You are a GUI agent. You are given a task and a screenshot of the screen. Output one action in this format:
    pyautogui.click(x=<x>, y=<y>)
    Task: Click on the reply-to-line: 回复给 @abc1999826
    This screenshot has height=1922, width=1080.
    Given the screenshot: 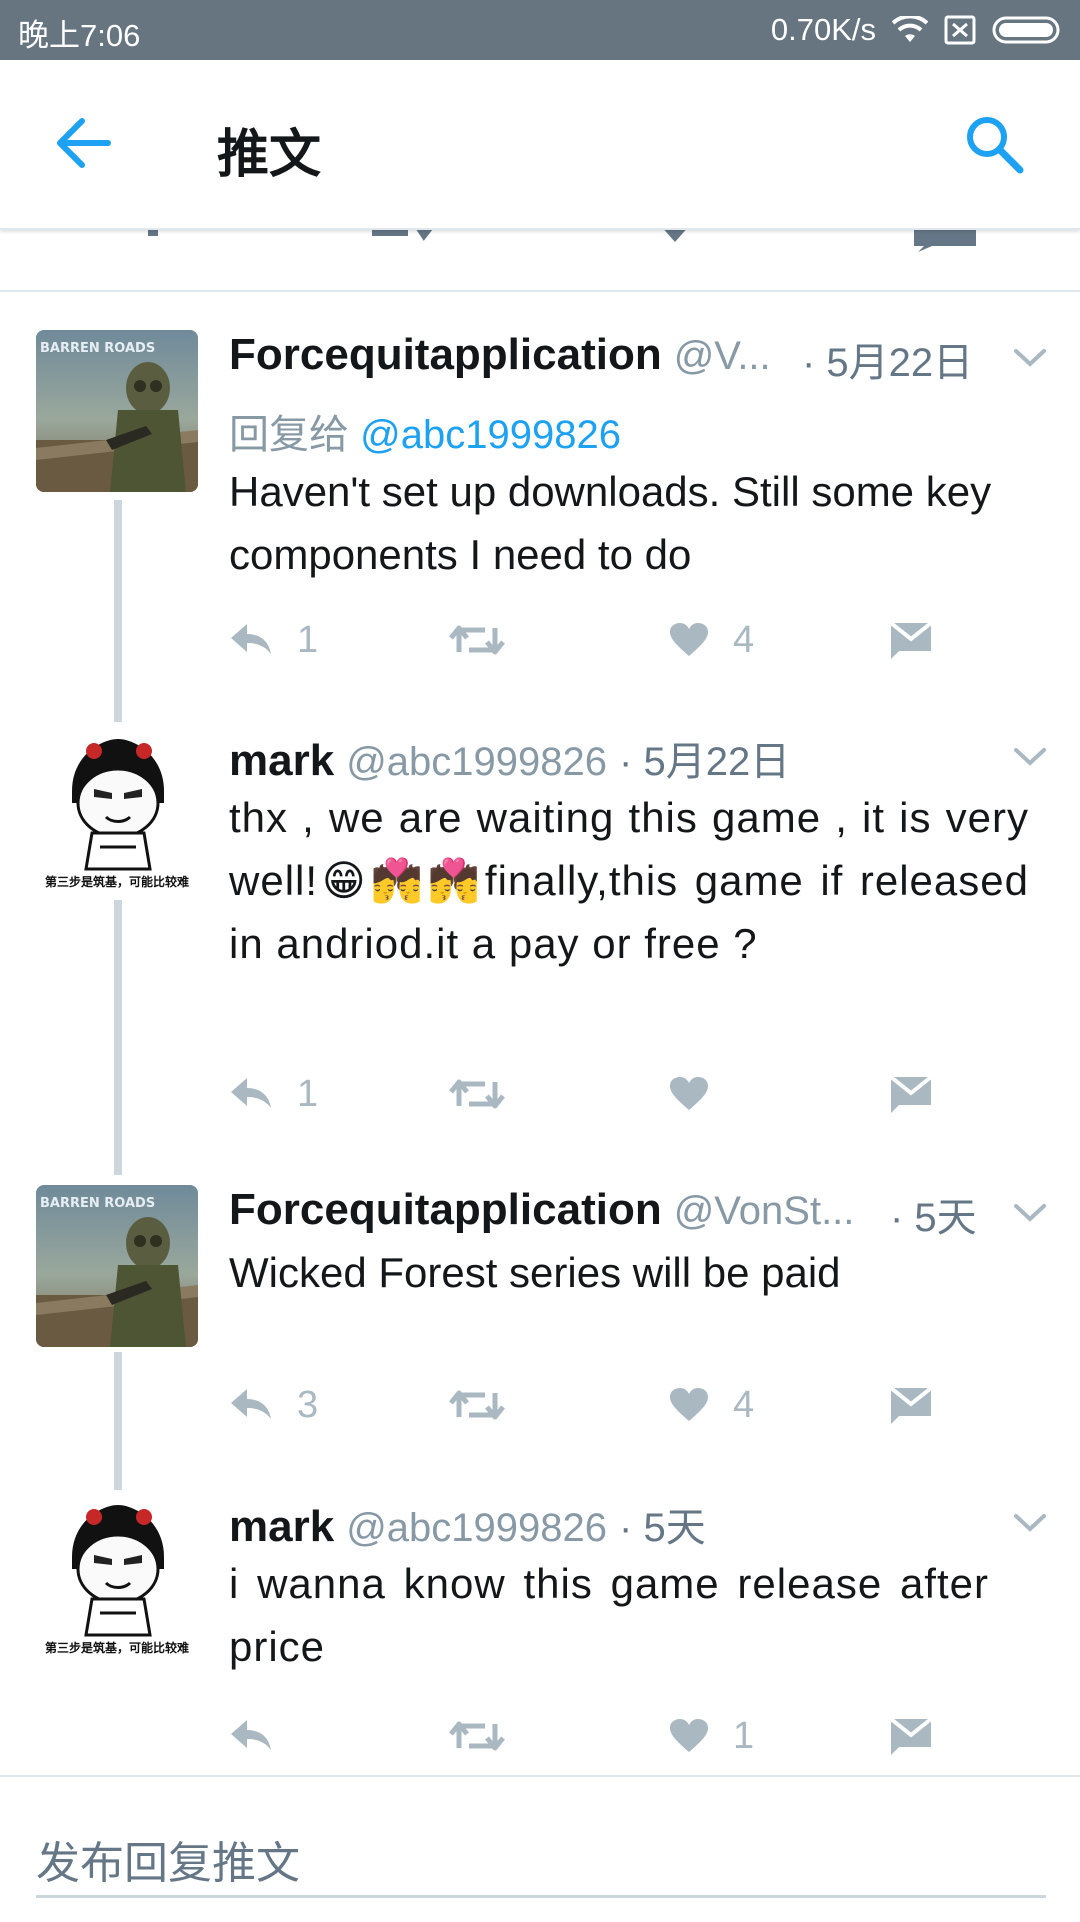 What is the action you would take?
    pyautogui.click(x=425, y=431)
    